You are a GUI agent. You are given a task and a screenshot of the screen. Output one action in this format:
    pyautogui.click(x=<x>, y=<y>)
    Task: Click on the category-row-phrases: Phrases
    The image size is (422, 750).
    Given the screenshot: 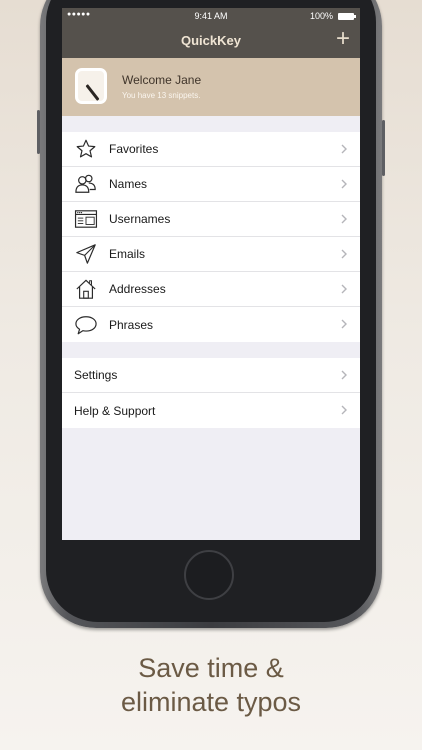 What is the action you would take?
    pyautogui.click(x=211, y=324)
    